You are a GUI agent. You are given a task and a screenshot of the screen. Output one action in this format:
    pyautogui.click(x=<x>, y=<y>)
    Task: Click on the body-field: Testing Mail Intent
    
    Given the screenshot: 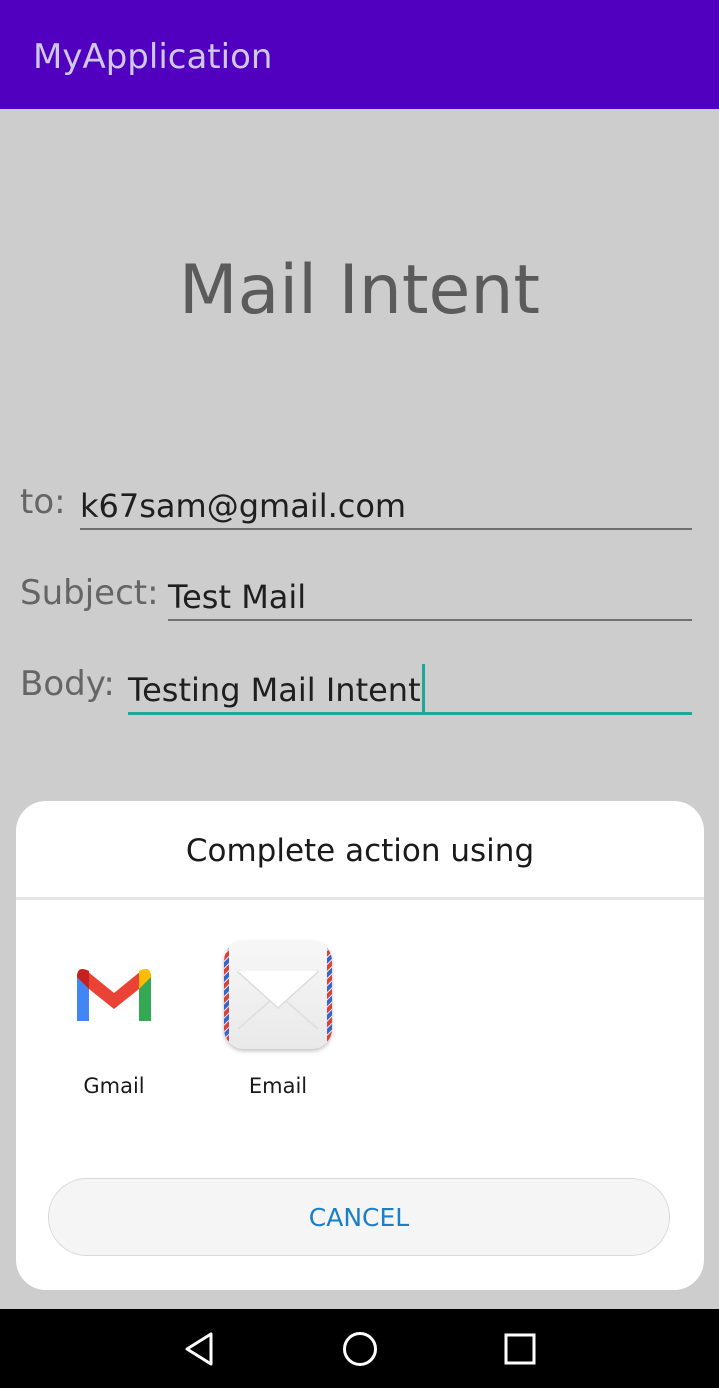 What is the action you would take?
    pyautogui.click(x=410, y=689)
    